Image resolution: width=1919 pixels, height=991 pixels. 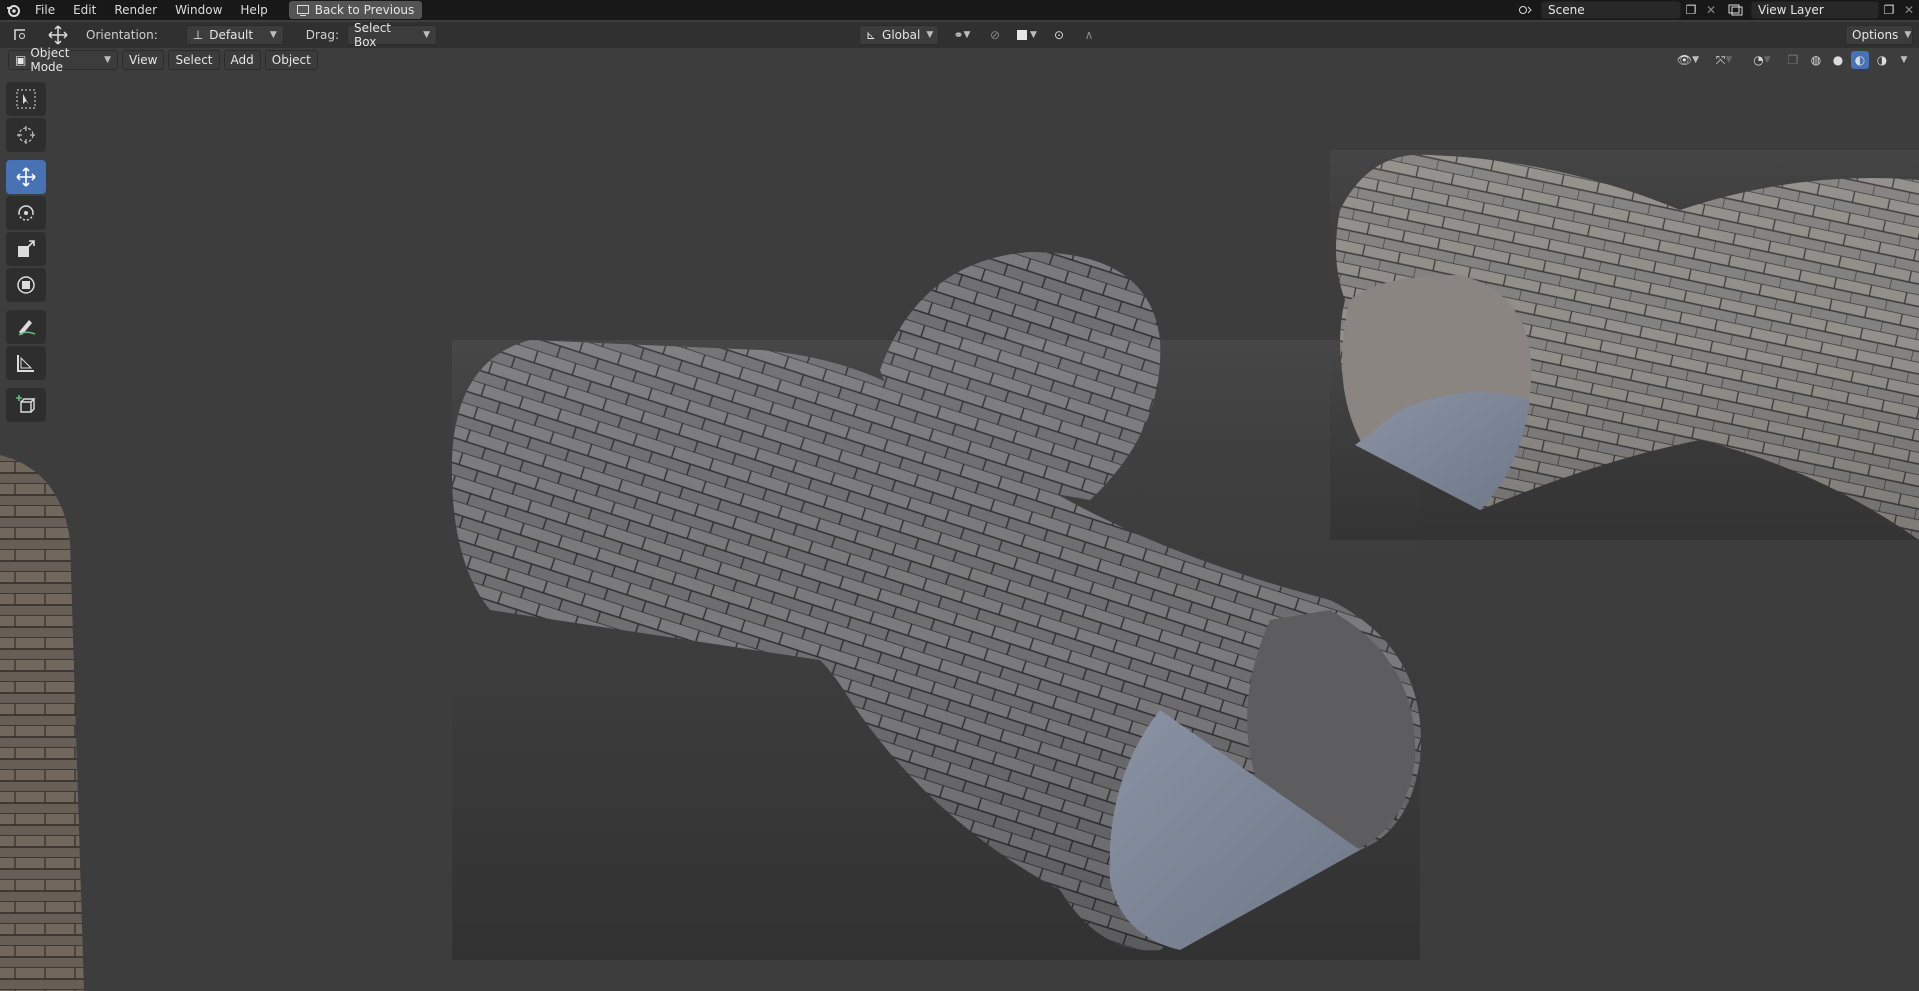 What do you see at coordinates (1027, 35) in the screenshot?
I see `snap-target-icon: ▼` at bounding box center [1027, 35].